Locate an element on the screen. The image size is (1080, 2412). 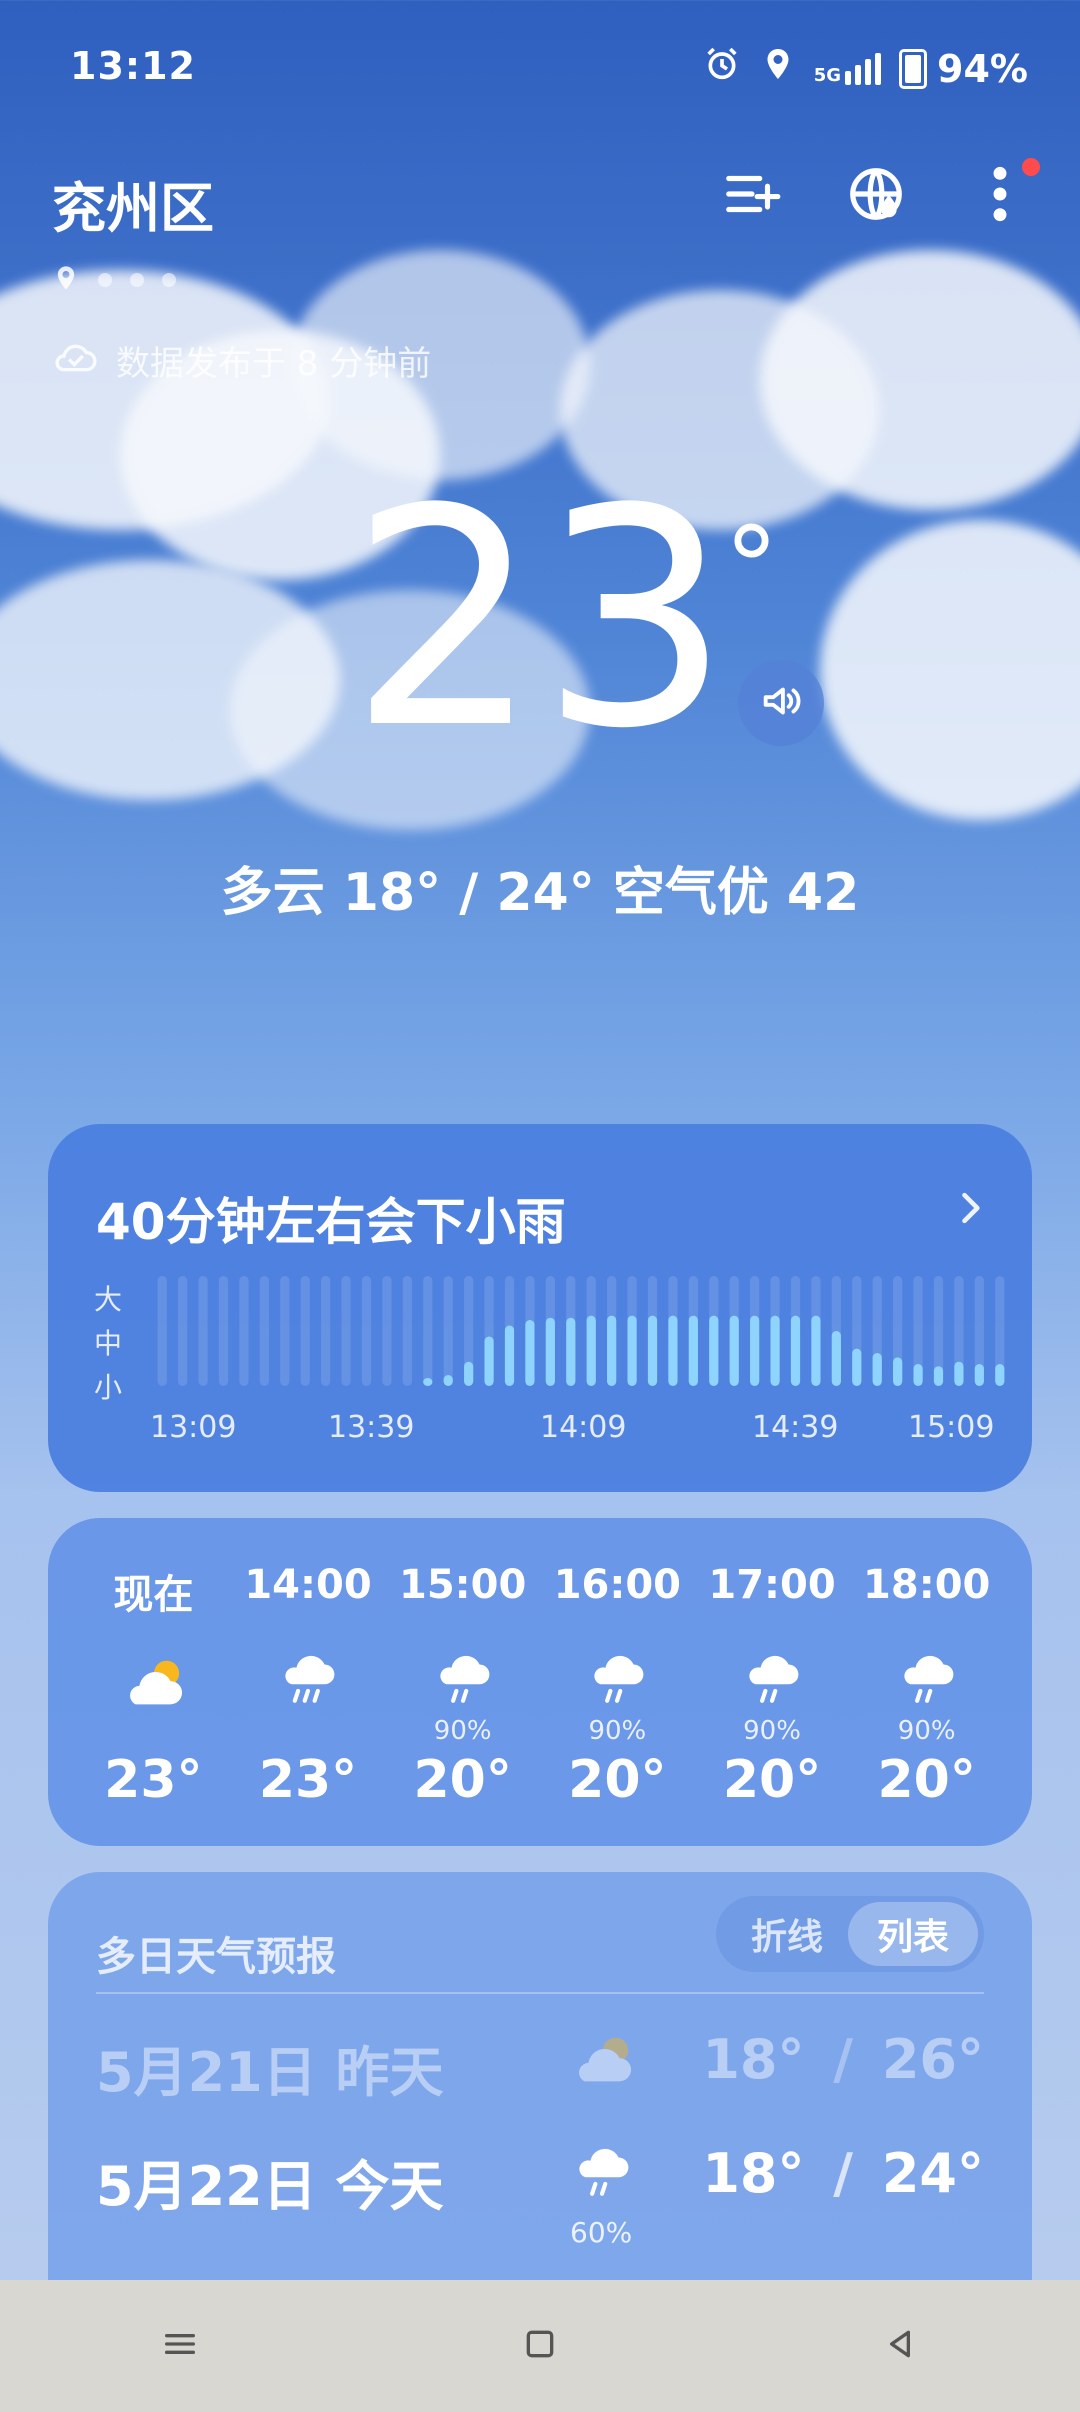
rain-tick: 14:09 is located at coordinates (583, 1427).